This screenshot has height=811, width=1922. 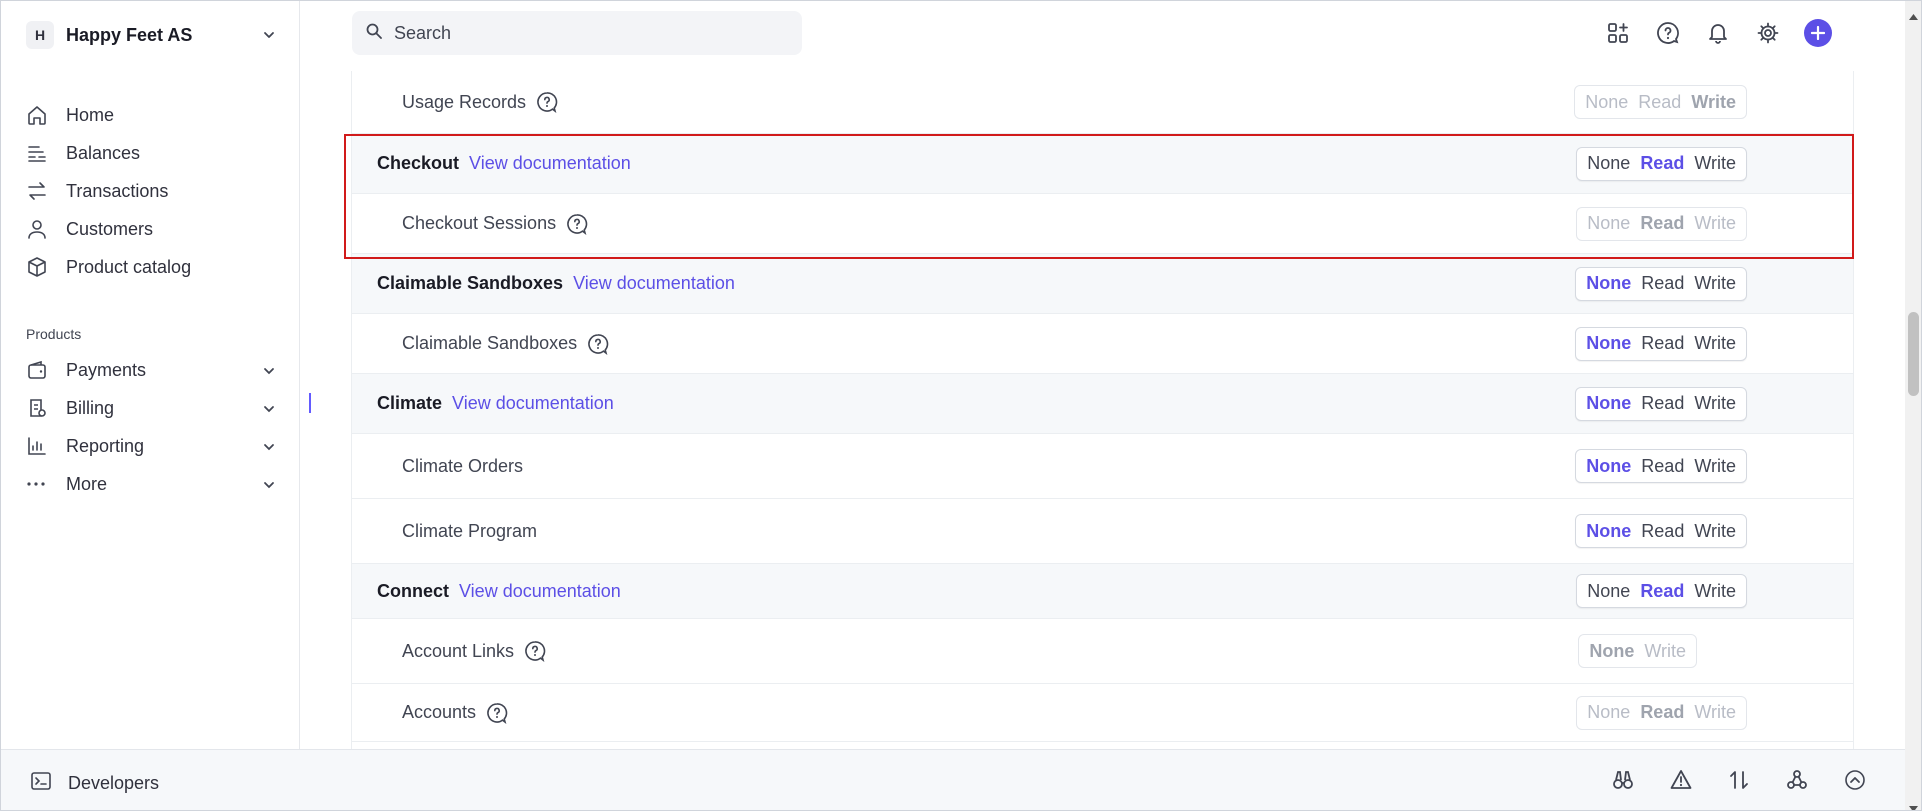 I want to click on nav-item-customers: Customers, so click(x=151, y=229).